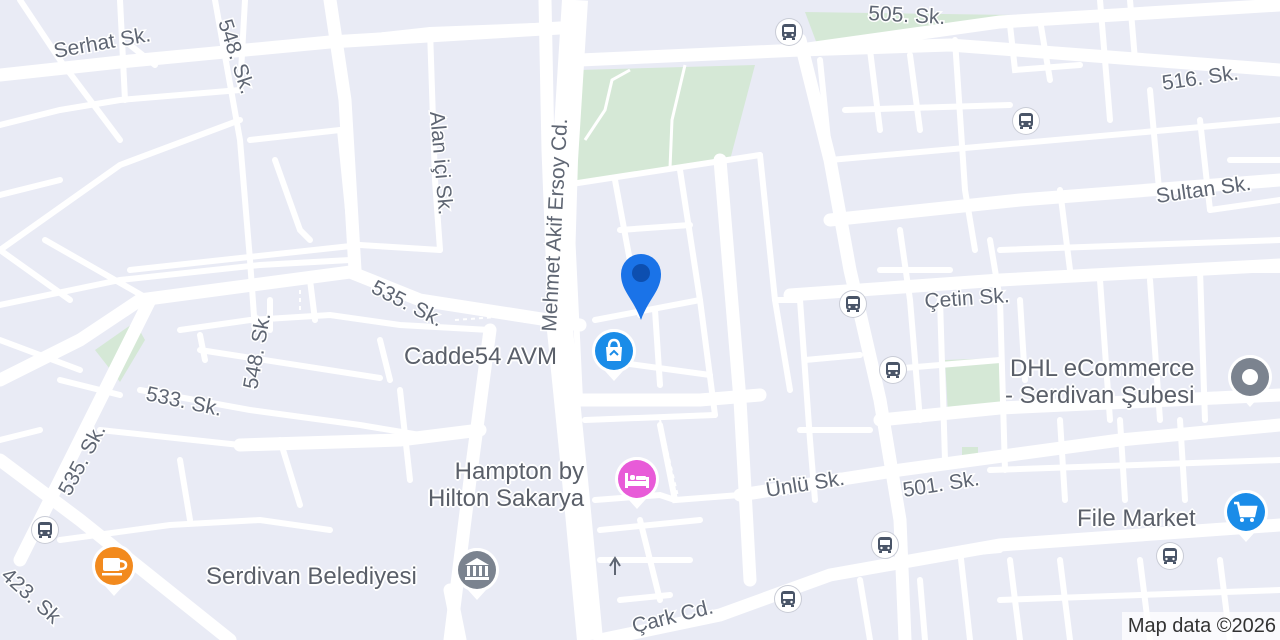 This screenshot has width=1280, height=640. I want to click on government-pin, so click(477, 573).